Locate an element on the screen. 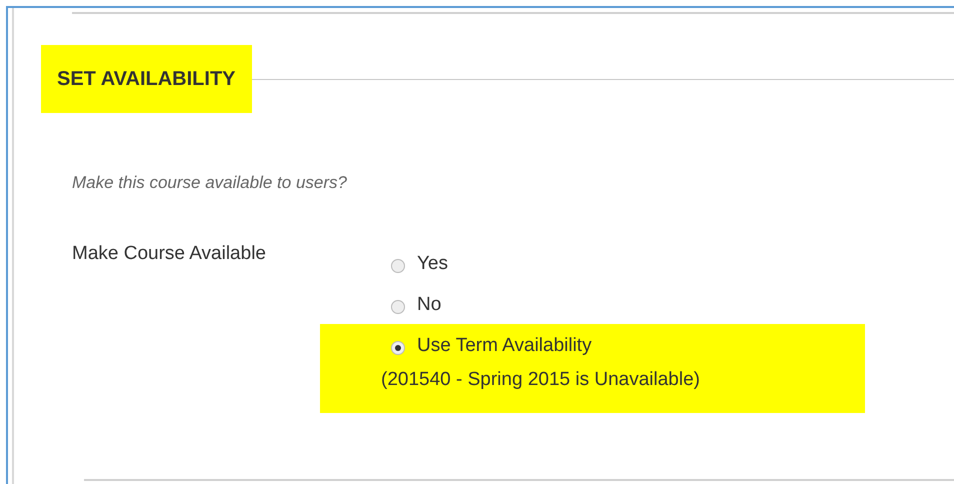 Image resolution: width=954 pixels, height=484 pixels. option-label: Yes is located at coordinates (432, 264).